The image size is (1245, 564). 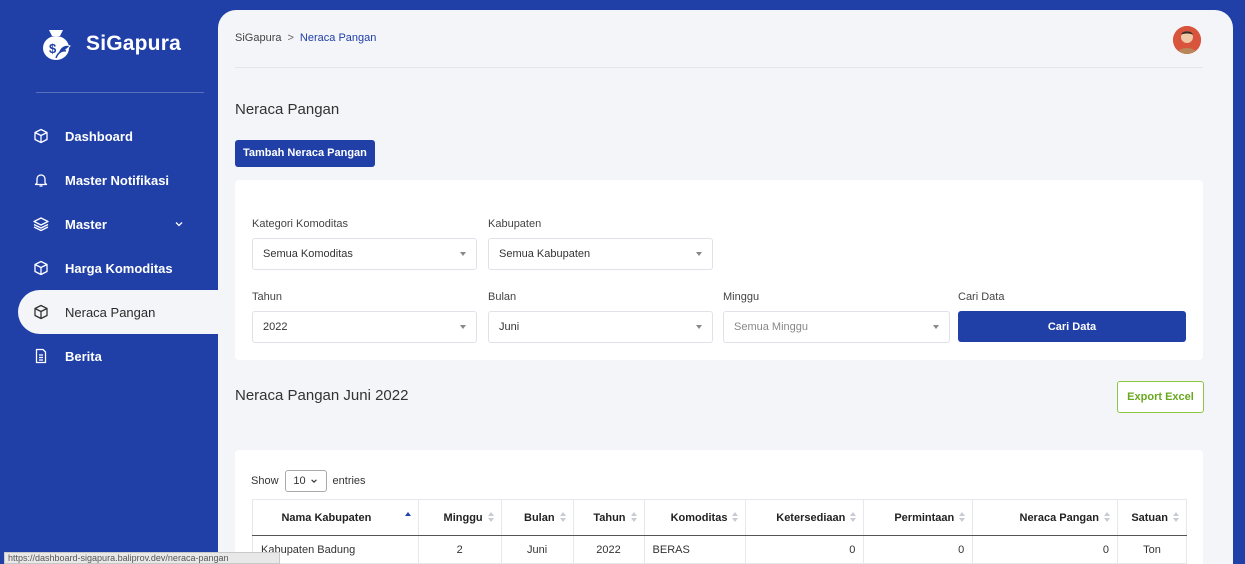 I want to click on avatar, so click(x=1187, y=40).